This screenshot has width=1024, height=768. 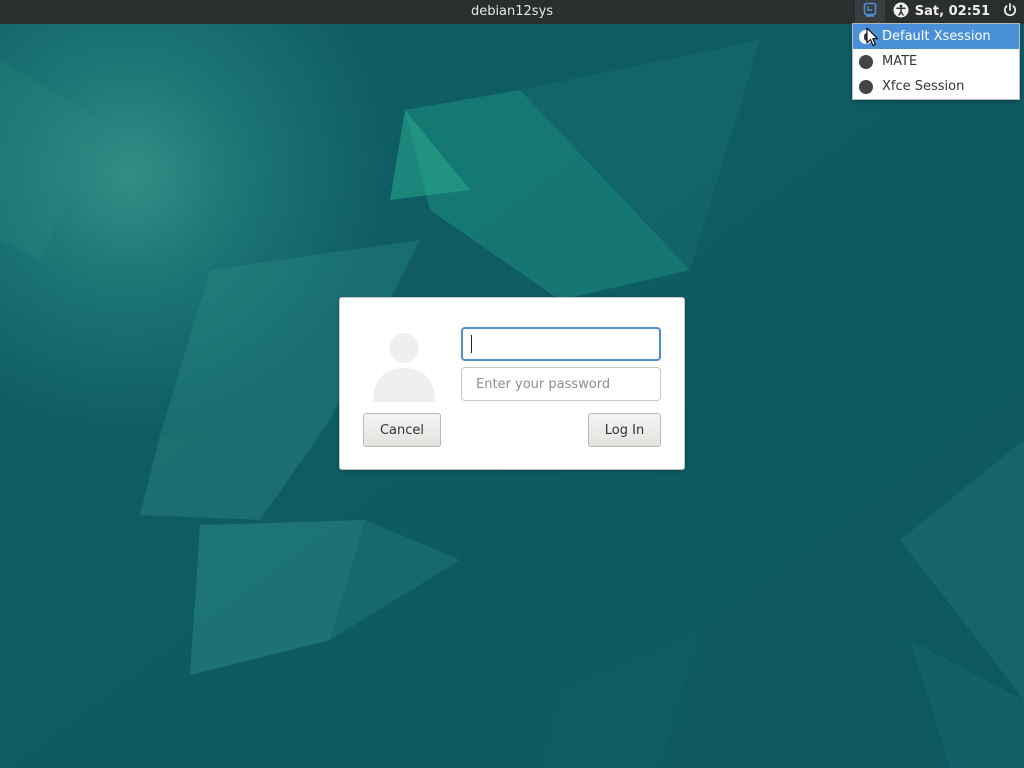 I want to click on login-dialog: Cancel Log In, so click(x=512, y=383).